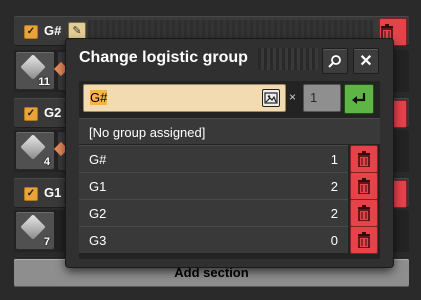 The height and width of the screenshot is (300, 421). I want to click on enter-icon, so click(359, 98).